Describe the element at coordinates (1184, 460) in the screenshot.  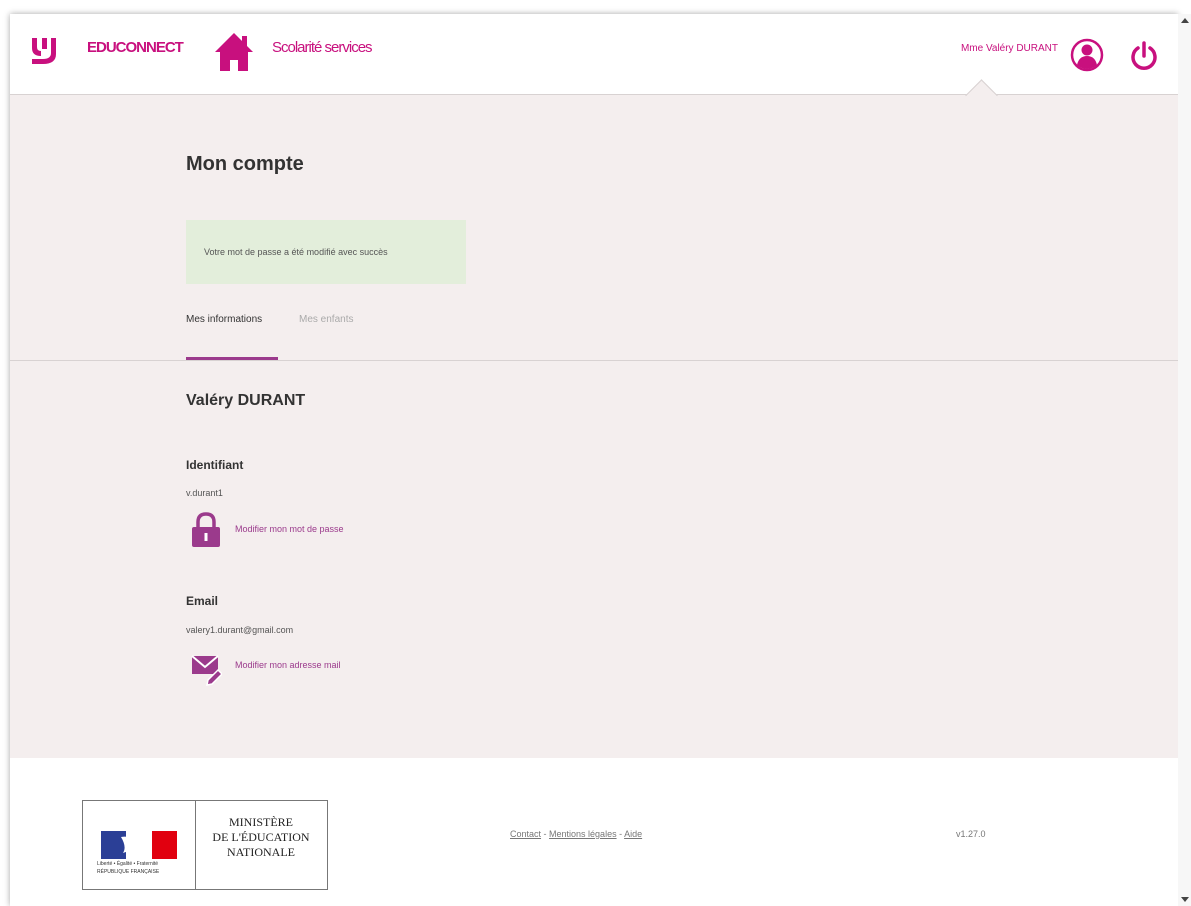
I see `vertical-scrollbar` at that location.